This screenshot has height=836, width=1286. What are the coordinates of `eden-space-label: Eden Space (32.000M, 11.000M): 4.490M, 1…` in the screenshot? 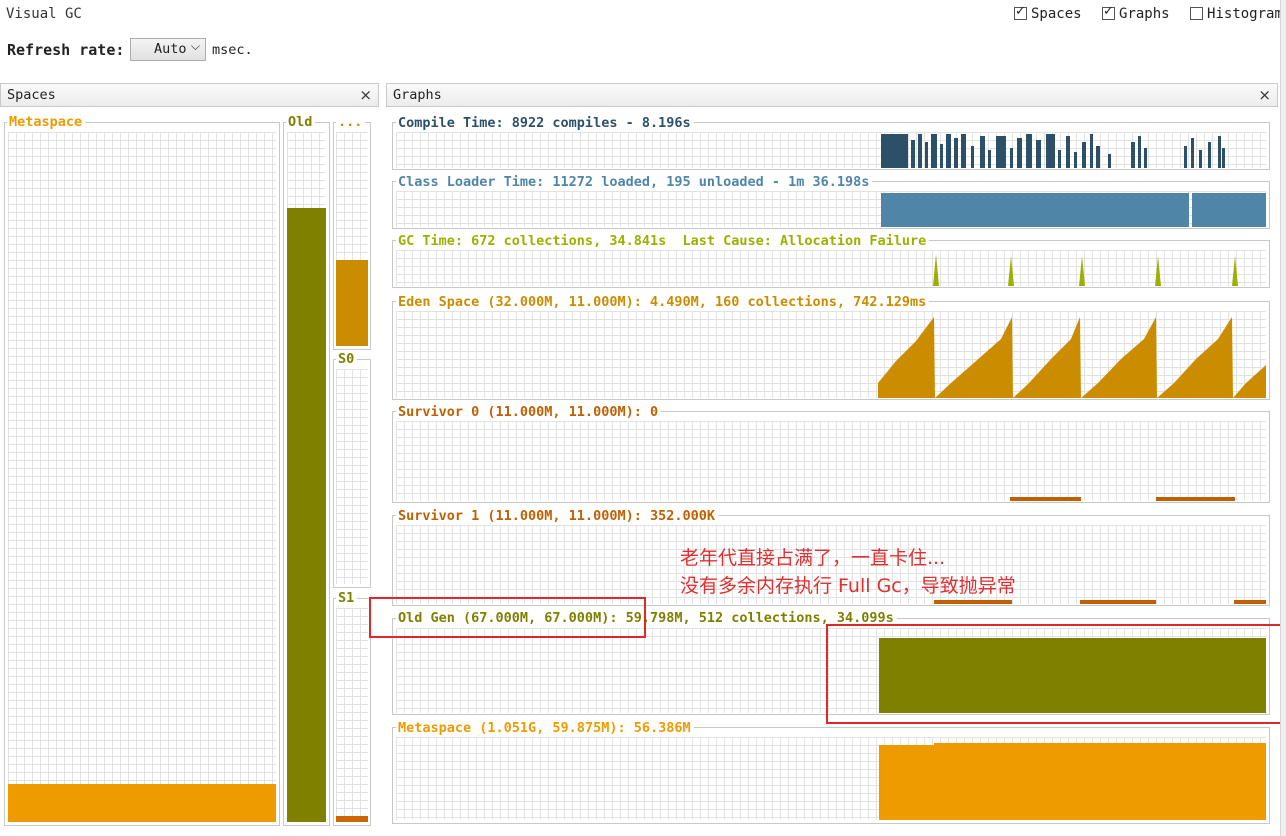 It's located at (662, 302).